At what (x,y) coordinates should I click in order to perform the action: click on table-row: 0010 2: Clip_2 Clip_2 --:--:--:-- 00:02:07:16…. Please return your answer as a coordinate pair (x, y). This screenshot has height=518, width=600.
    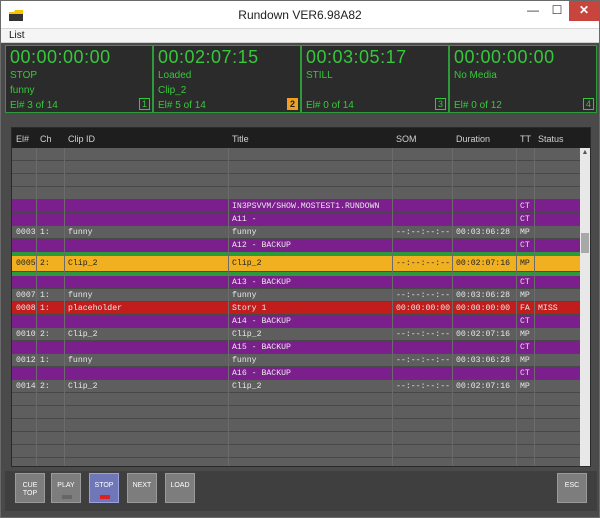
    Looking at the image, I should click on (296, 334).